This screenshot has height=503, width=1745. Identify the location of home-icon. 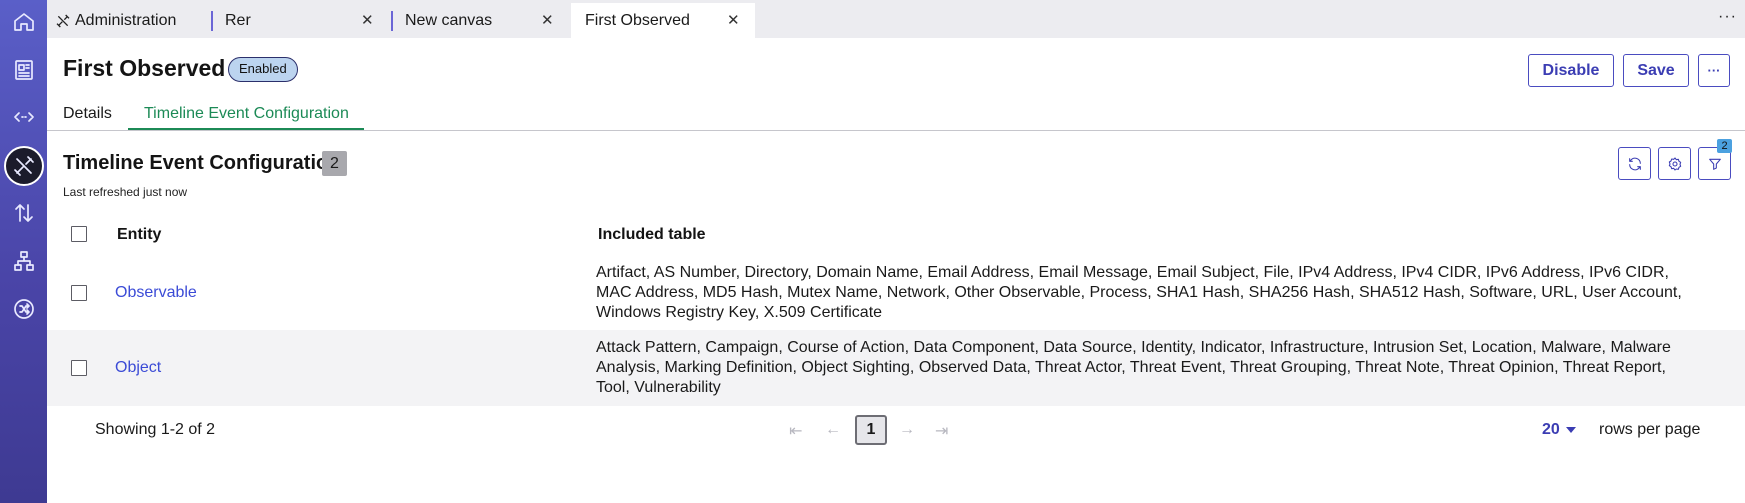
(23, 22).